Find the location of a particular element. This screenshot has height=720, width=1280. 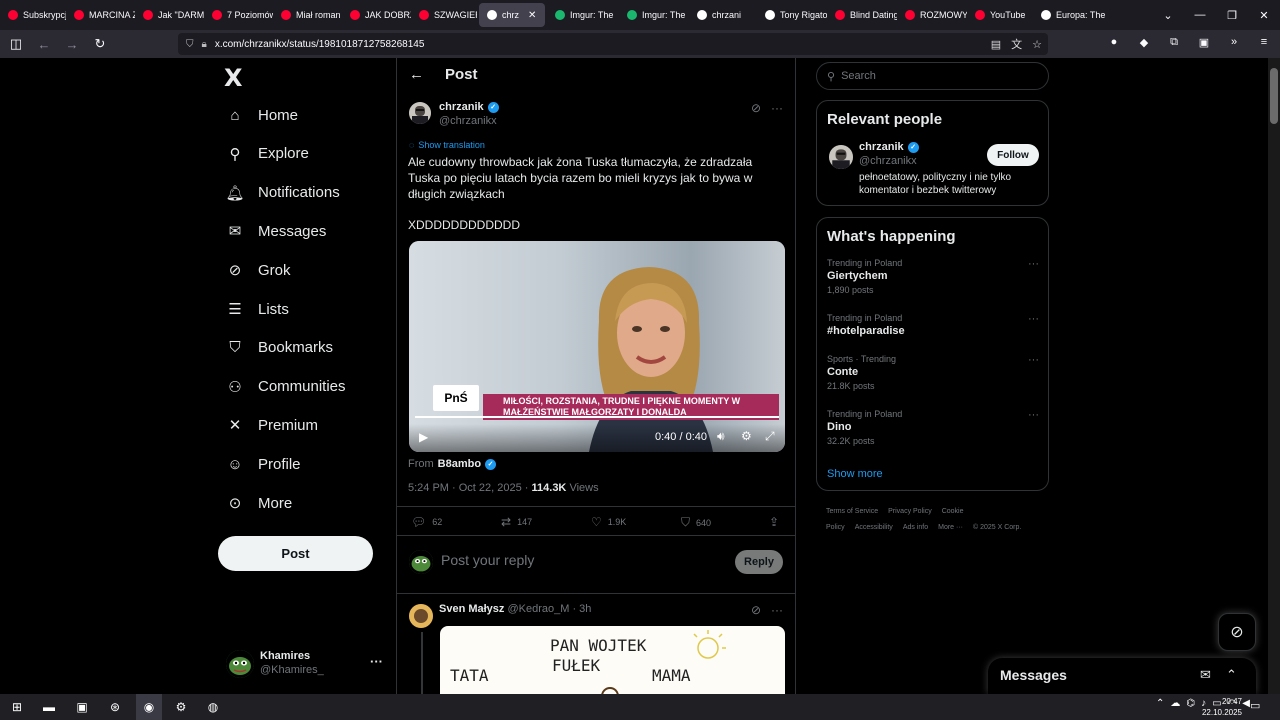

browser-tab: Blind Dating is located at coordinates (862, 15).